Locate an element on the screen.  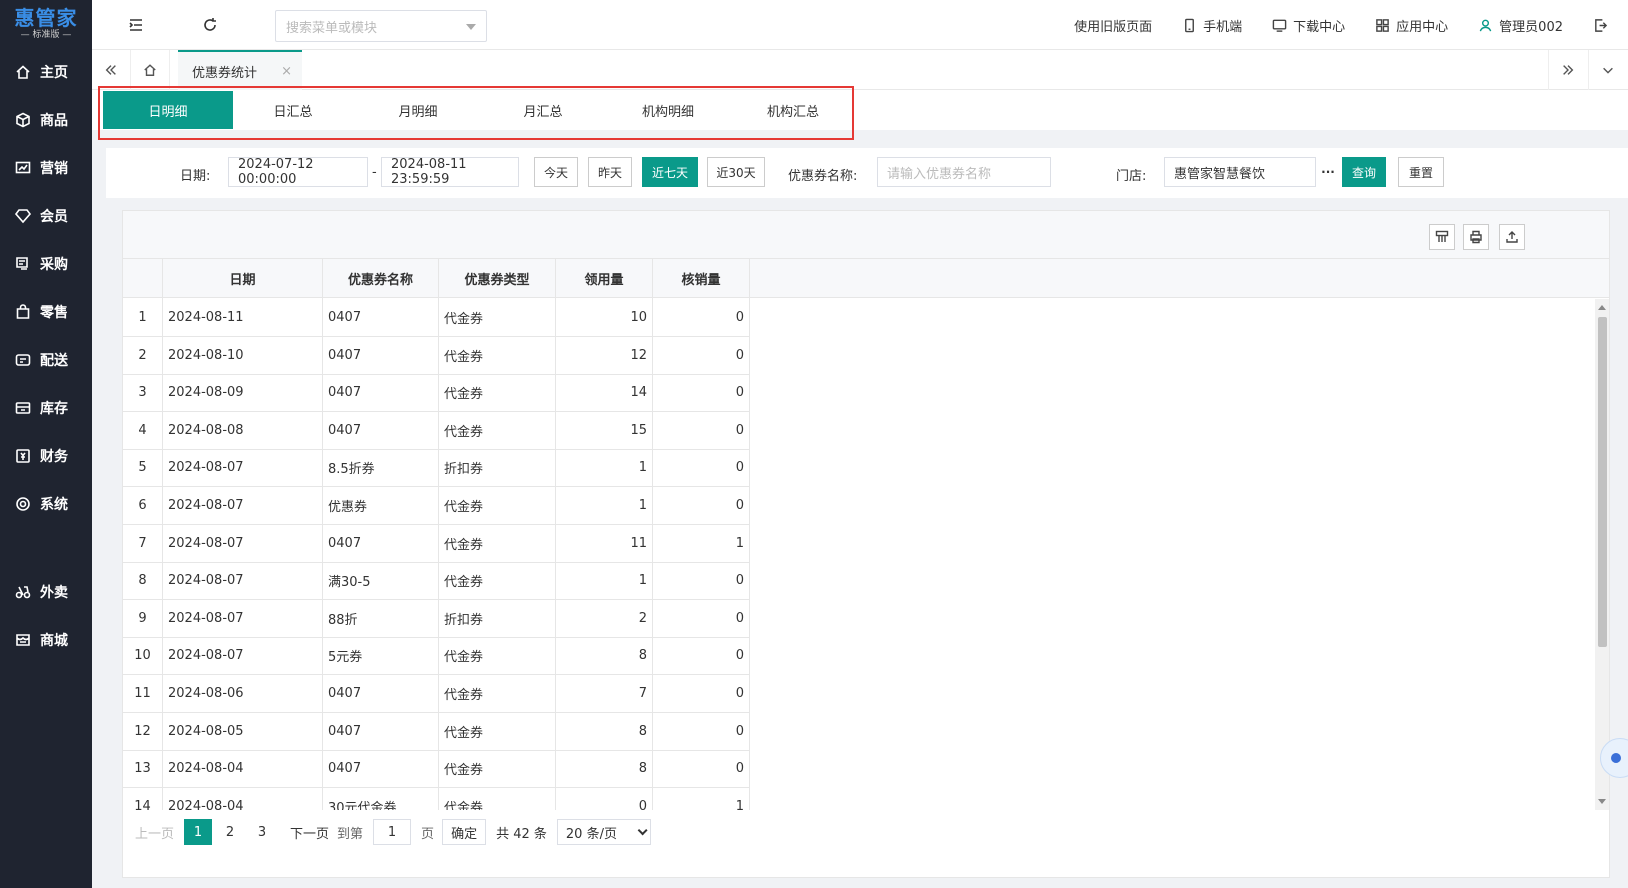
table-row: 7 2024-08-07 0407 代金券 11 1 is located at coordinates (436, 543).